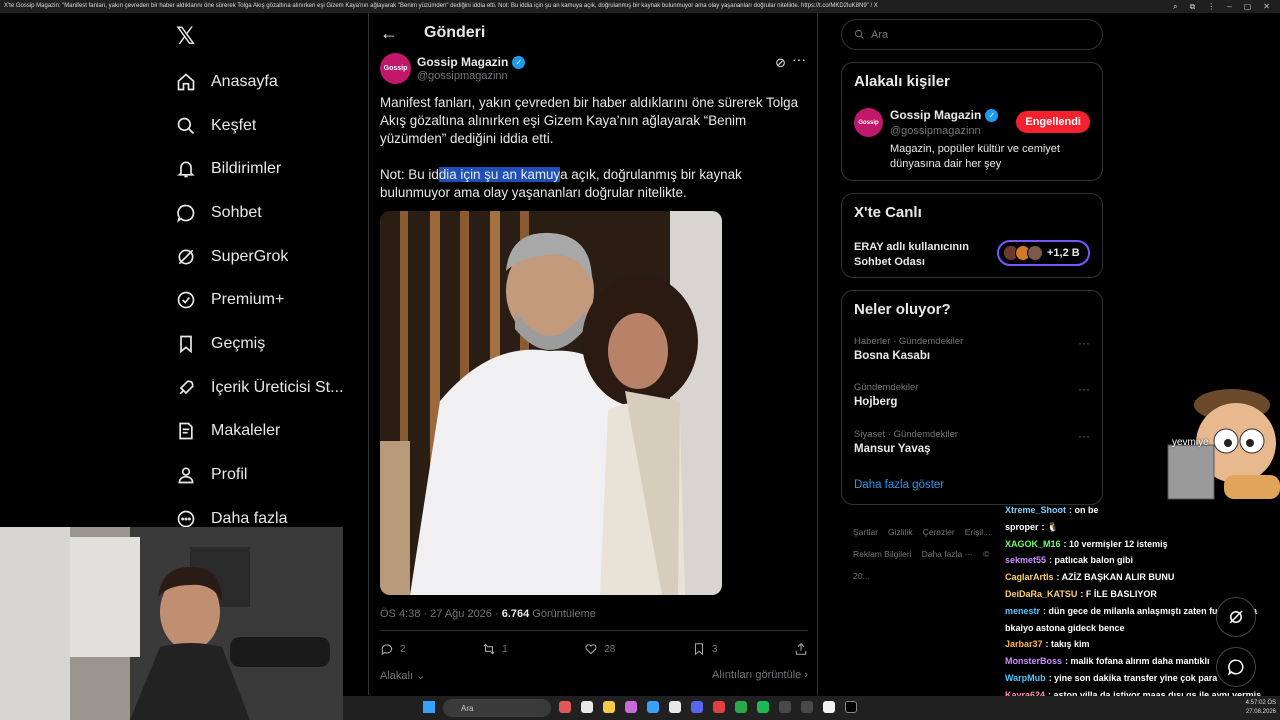  Describe the element at coordinates (267, 432) in the screenshot. I see `nav-item-articles: Makaleler` at that location.